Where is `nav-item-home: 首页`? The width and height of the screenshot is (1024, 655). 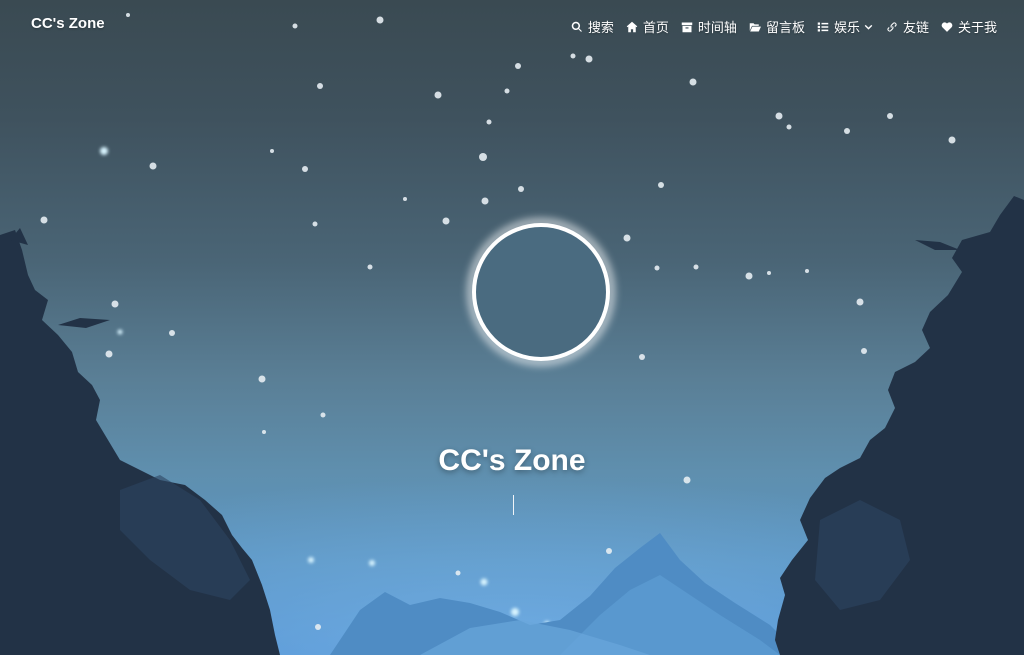
nav-item-home: 首页 is located at coordinates (647, 26).